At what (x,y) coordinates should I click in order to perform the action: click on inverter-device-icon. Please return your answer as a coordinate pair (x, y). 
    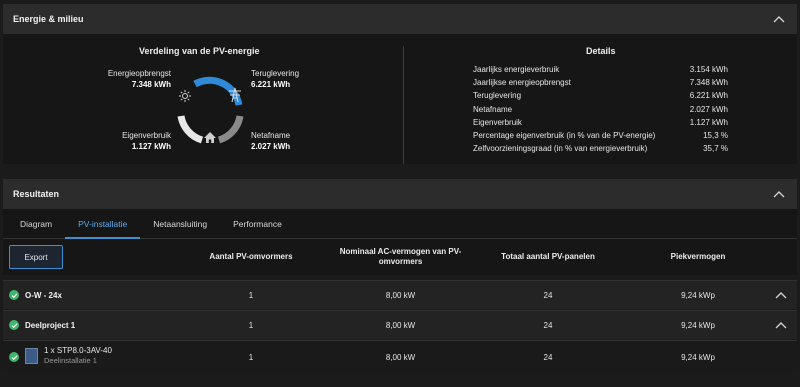
    Looking at the image, I should click on (31, 356).